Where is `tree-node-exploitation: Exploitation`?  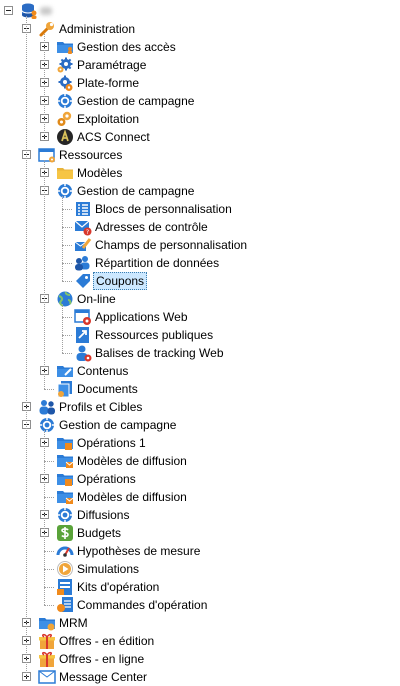 tree-node-exploitation: Exploitation is located at coordinates (200, 119).